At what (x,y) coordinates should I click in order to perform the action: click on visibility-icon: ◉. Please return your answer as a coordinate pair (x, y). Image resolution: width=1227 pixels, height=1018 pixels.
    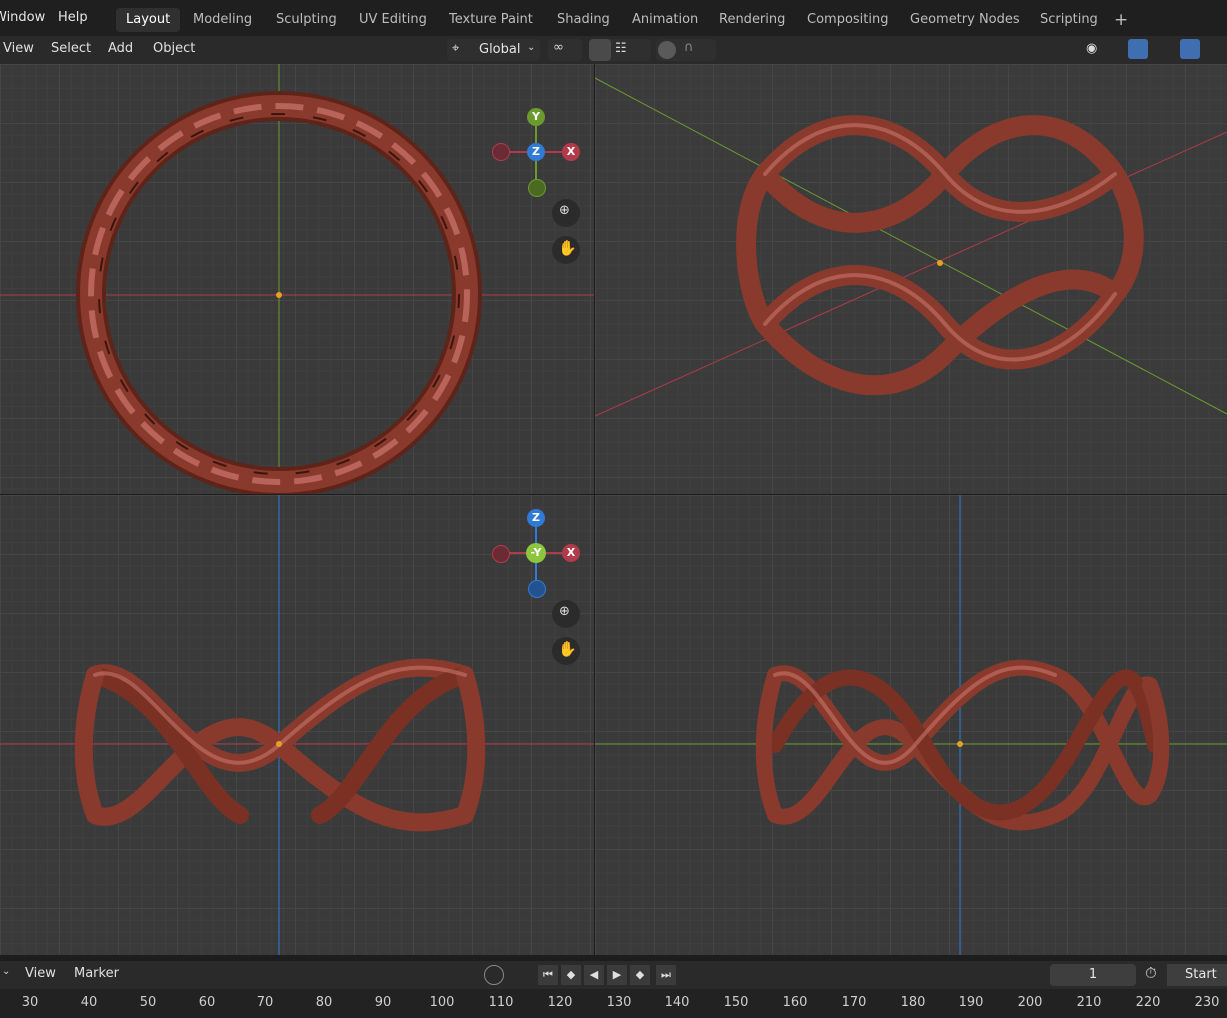
    Looking at the image, I should click on (1091, 48).